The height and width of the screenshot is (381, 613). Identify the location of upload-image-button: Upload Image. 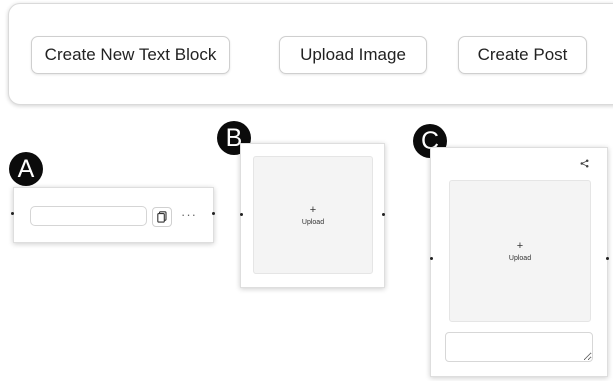
(353, 55).